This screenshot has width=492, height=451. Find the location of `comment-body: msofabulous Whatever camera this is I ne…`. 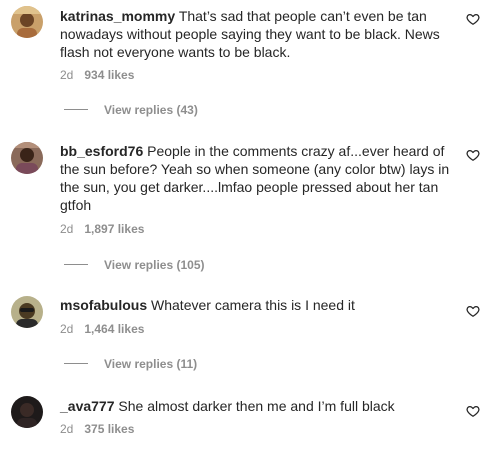

comment-body: msofabulous Whatever camera this is I ne… is located at coordinates (260, 305).